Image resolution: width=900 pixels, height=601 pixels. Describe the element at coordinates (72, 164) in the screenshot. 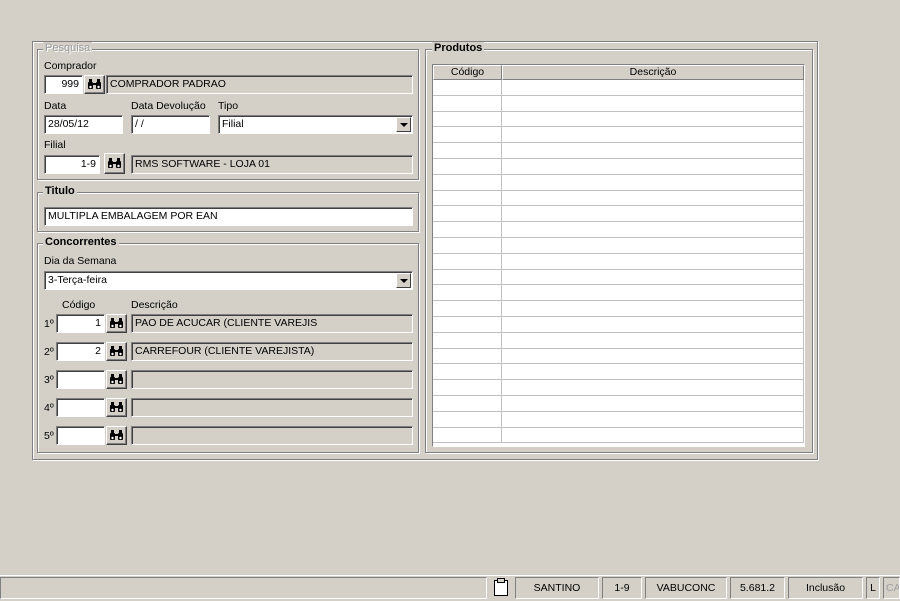

I see `filial-code-field: 1-9` at that location.